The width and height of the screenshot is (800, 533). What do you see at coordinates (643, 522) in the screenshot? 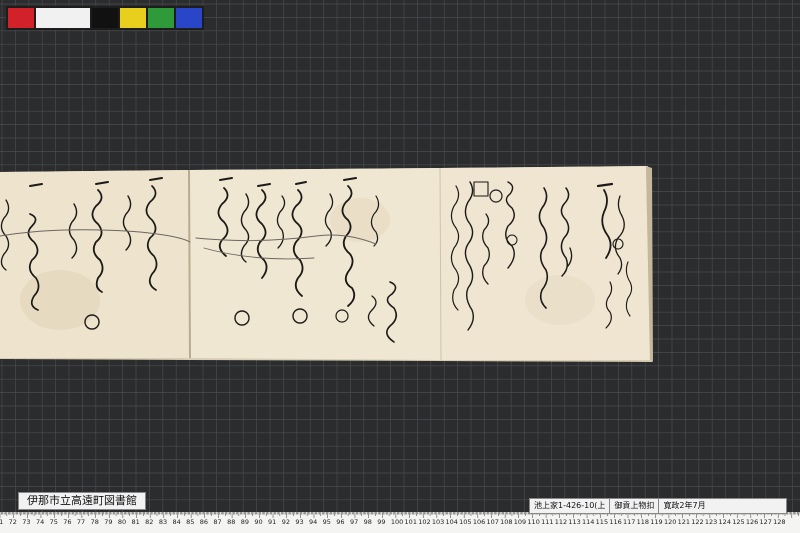
I see `ruler-number: 118` at bounding box center [643, 522].